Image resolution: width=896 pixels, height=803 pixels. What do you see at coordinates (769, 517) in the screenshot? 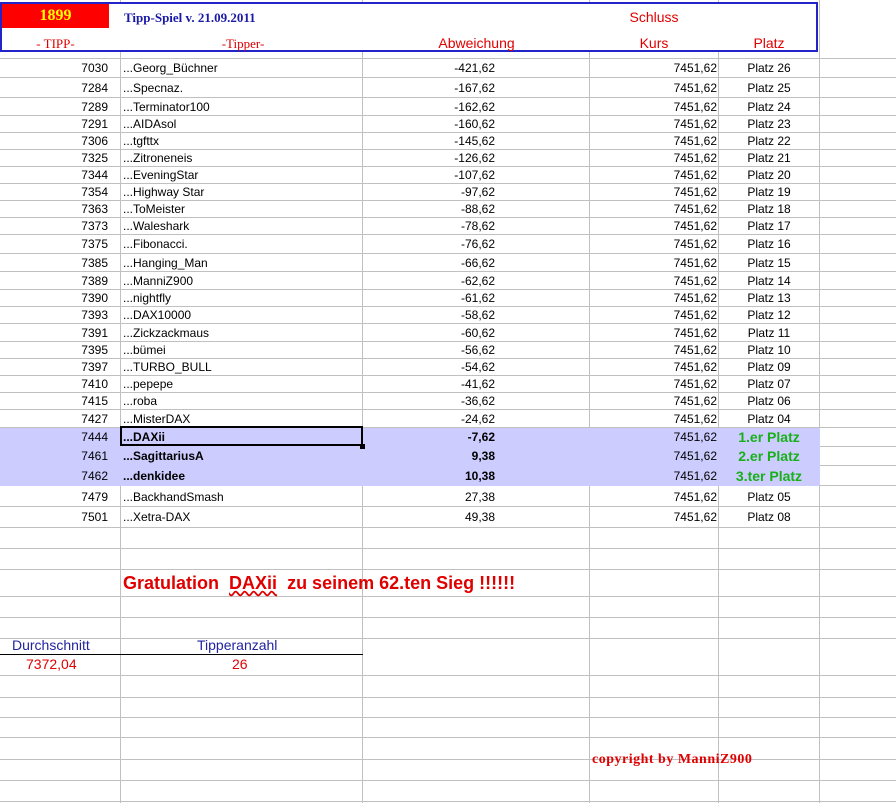
I see `platz-cell: Platz 08` at bounding box center [769, 517].